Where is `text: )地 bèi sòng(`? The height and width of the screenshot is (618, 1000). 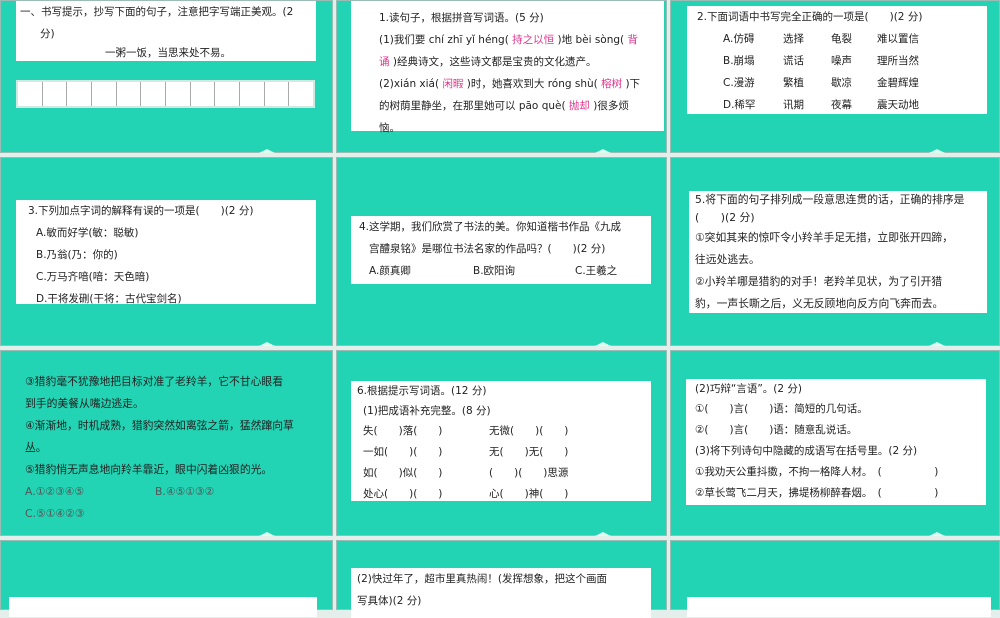 text: )地 bèi sòng( is located at coordinates (591, 40).